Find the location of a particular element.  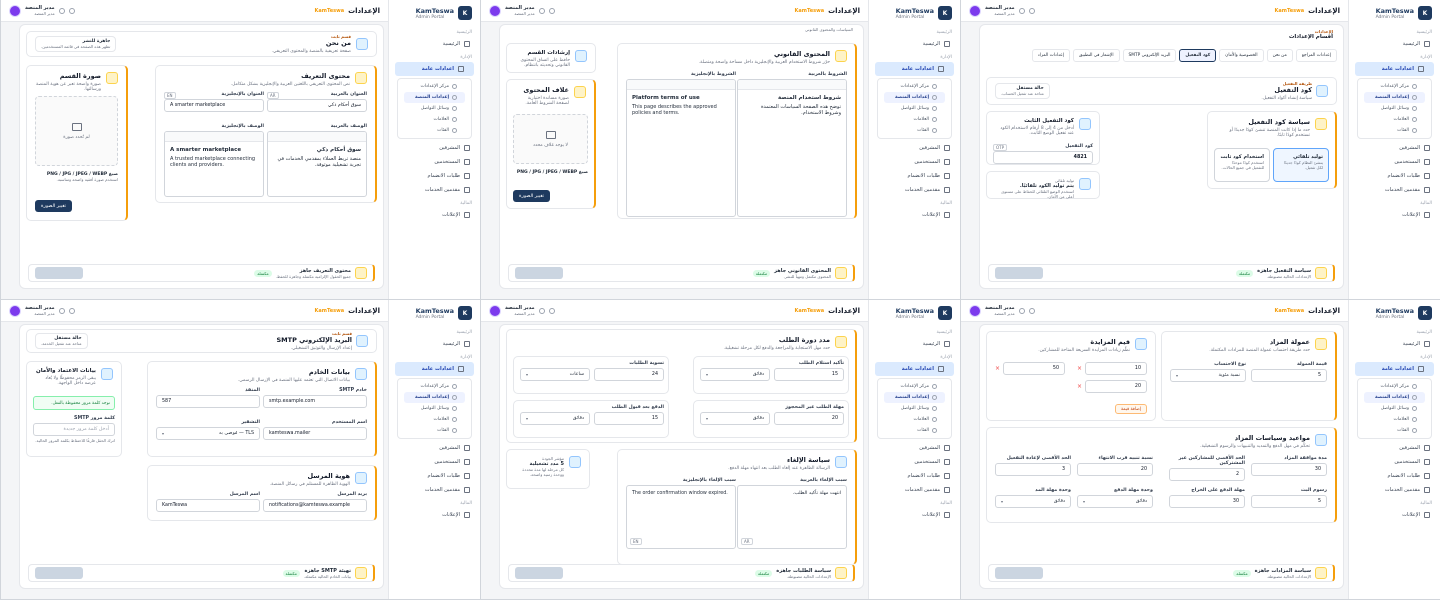

max-participants-input: 2 is located at coordinates (1207, 474).